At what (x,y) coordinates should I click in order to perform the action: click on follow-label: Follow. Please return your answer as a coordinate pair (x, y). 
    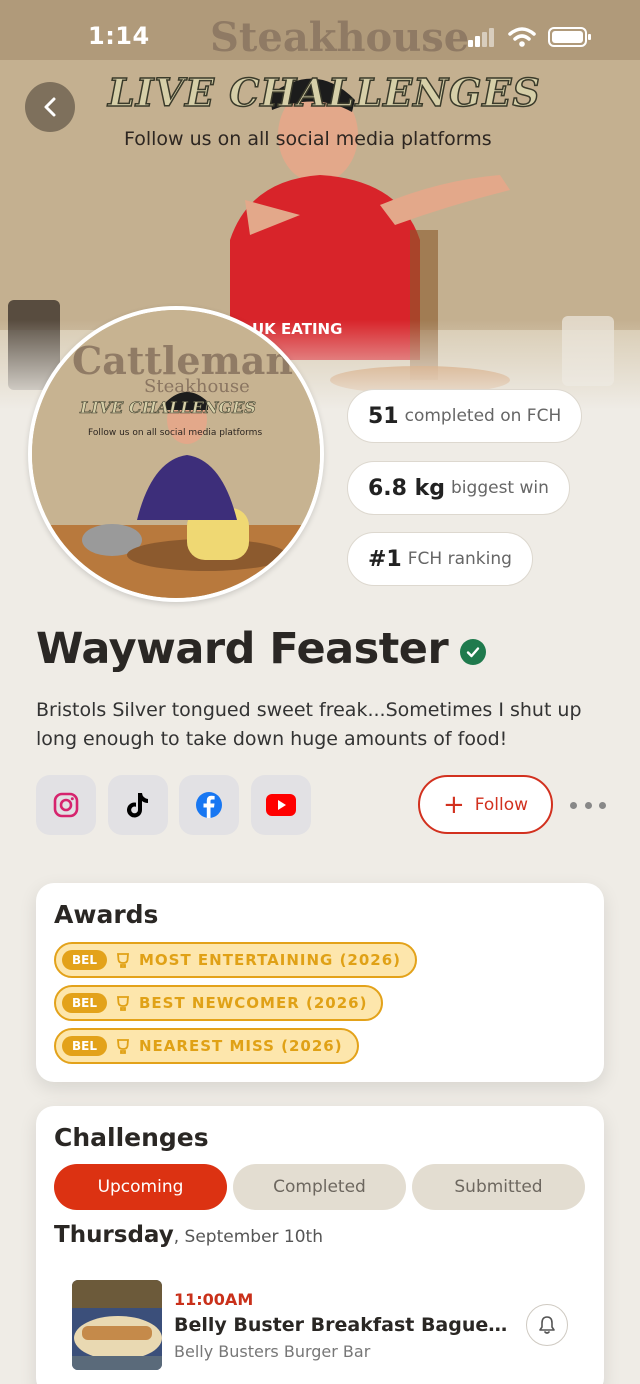
    Looking at the image, I should click on (501, 804).